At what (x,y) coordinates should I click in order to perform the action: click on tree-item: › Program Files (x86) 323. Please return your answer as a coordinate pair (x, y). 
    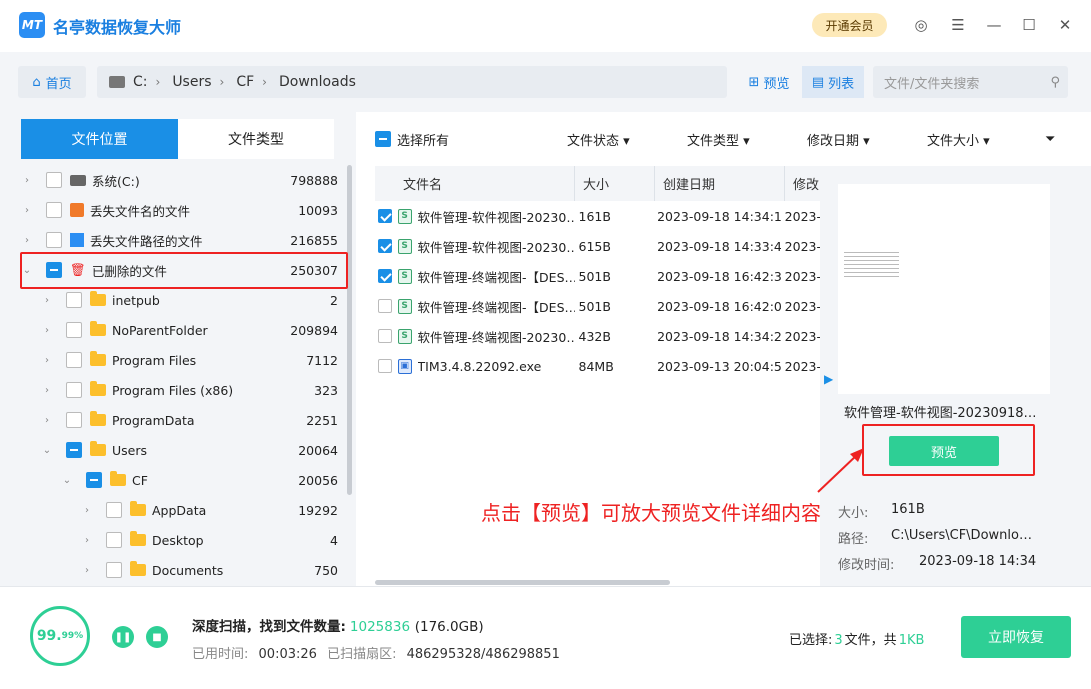
    Looking at the image, I should click on (185, 390).